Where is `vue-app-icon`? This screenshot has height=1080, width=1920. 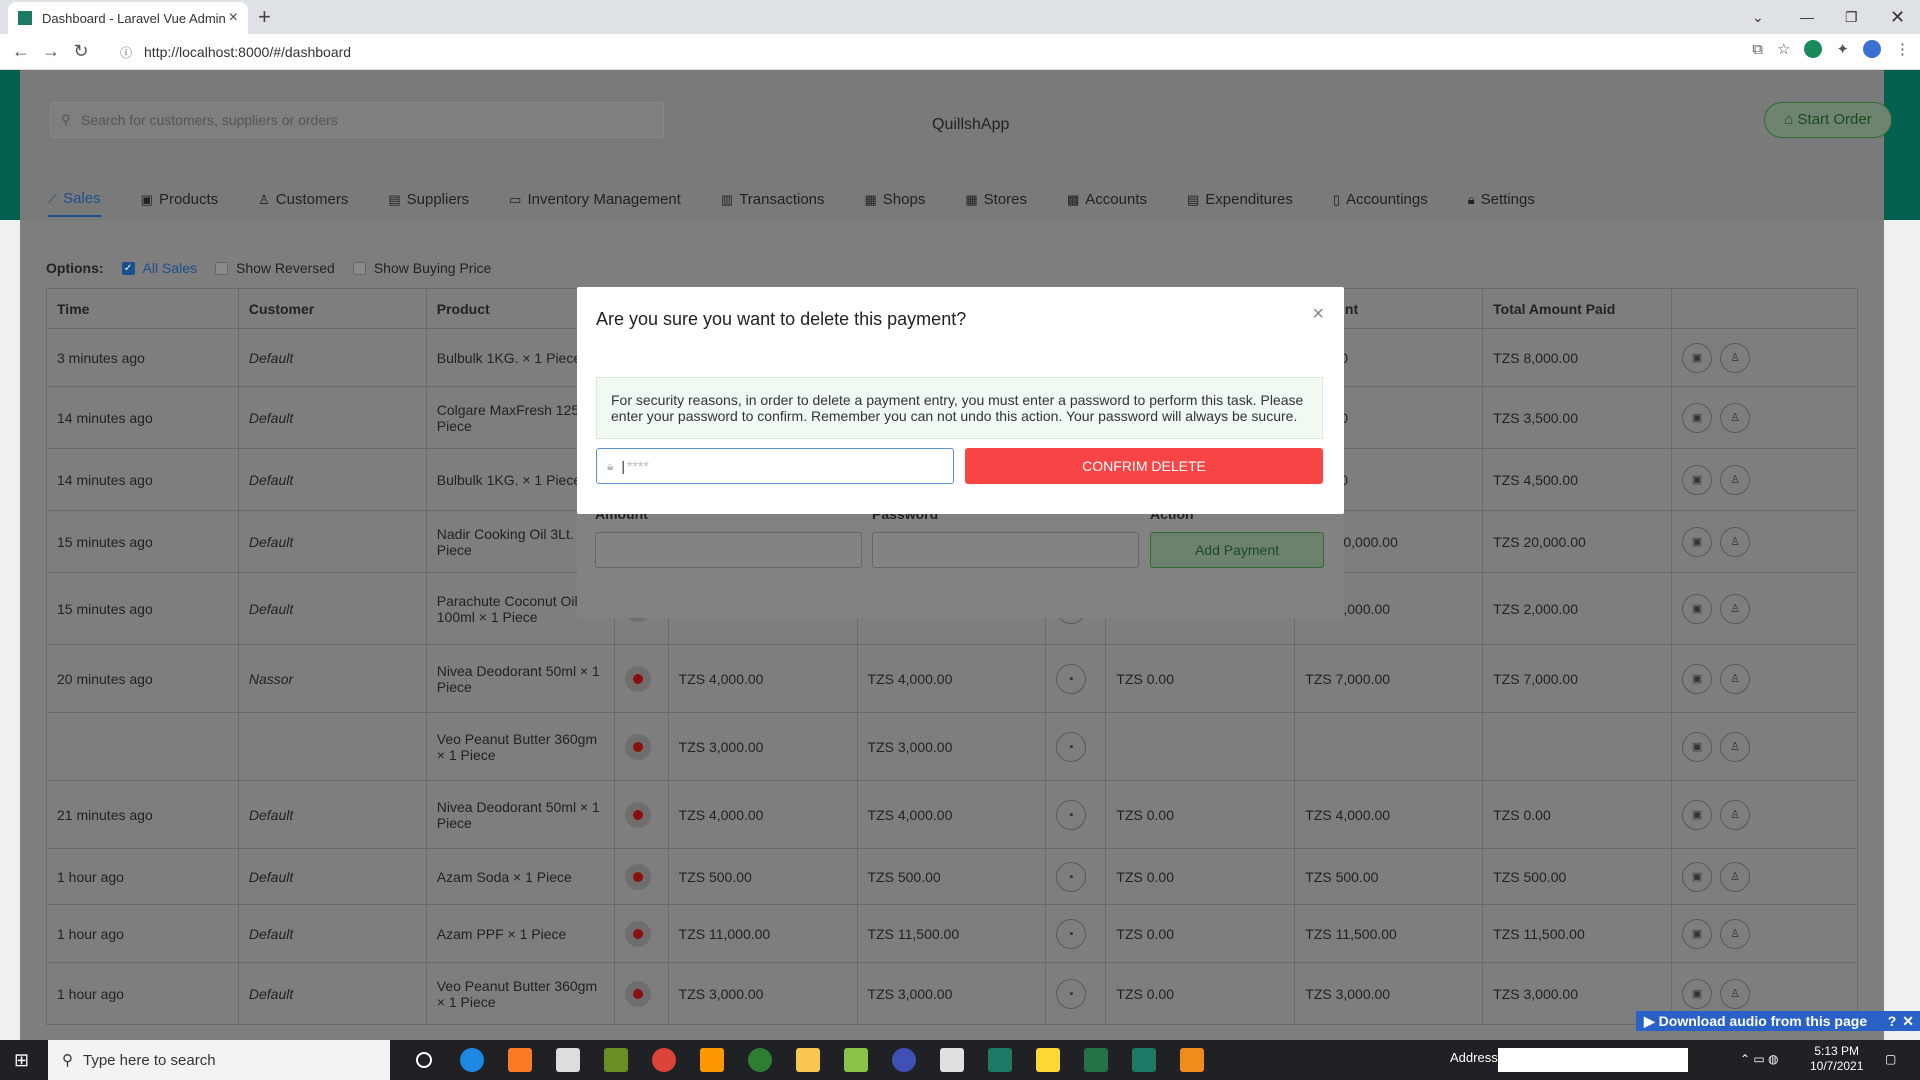 vue-app-icon is located at coordinates (1000, 1060).